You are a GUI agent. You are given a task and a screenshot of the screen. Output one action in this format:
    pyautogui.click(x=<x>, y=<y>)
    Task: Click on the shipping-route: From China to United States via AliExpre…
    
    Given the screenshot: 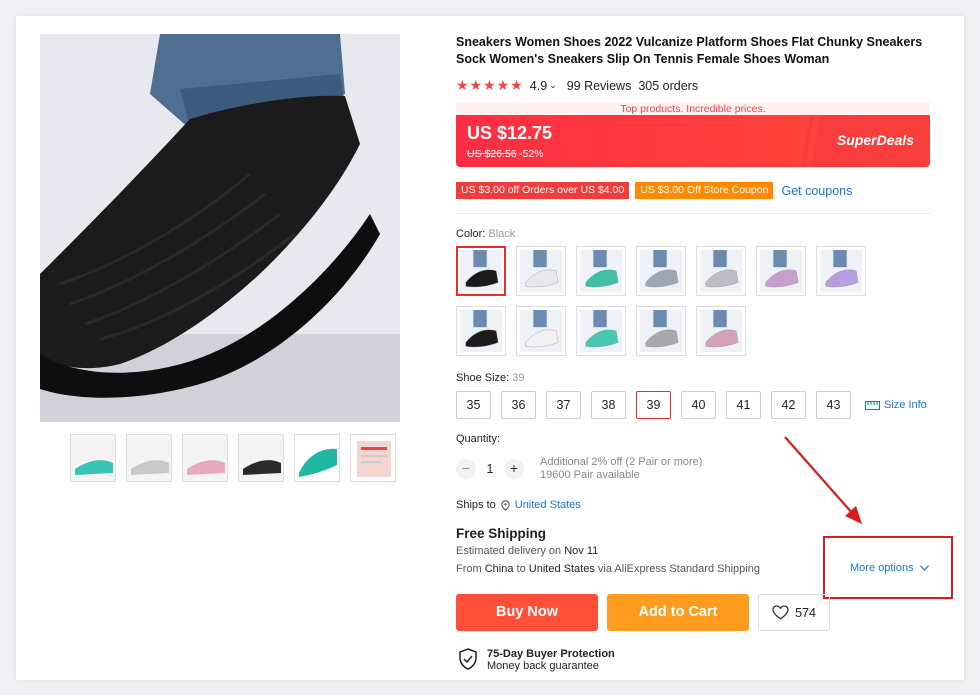 What is the action you would take?
    pyautogui.click(x=608, y=569)
    